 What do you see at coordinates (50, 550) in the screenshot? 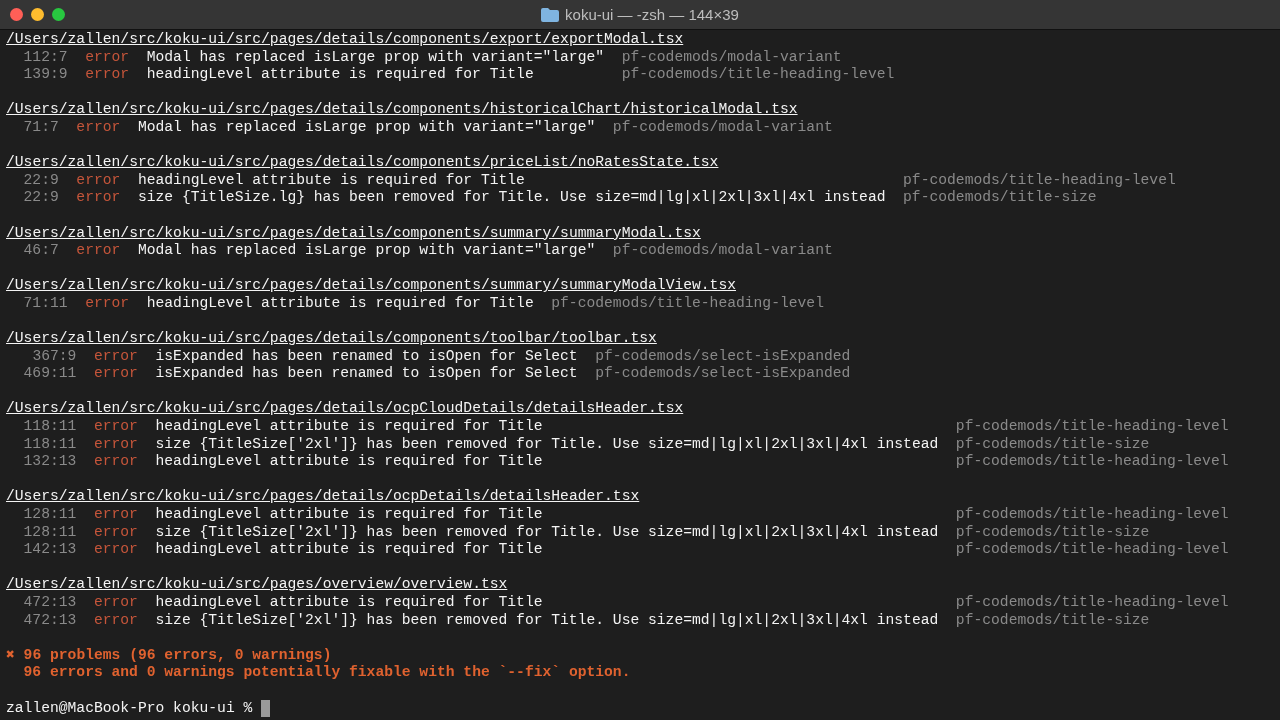
I see `line-location: 142:13` at bounding box center [50, 550].